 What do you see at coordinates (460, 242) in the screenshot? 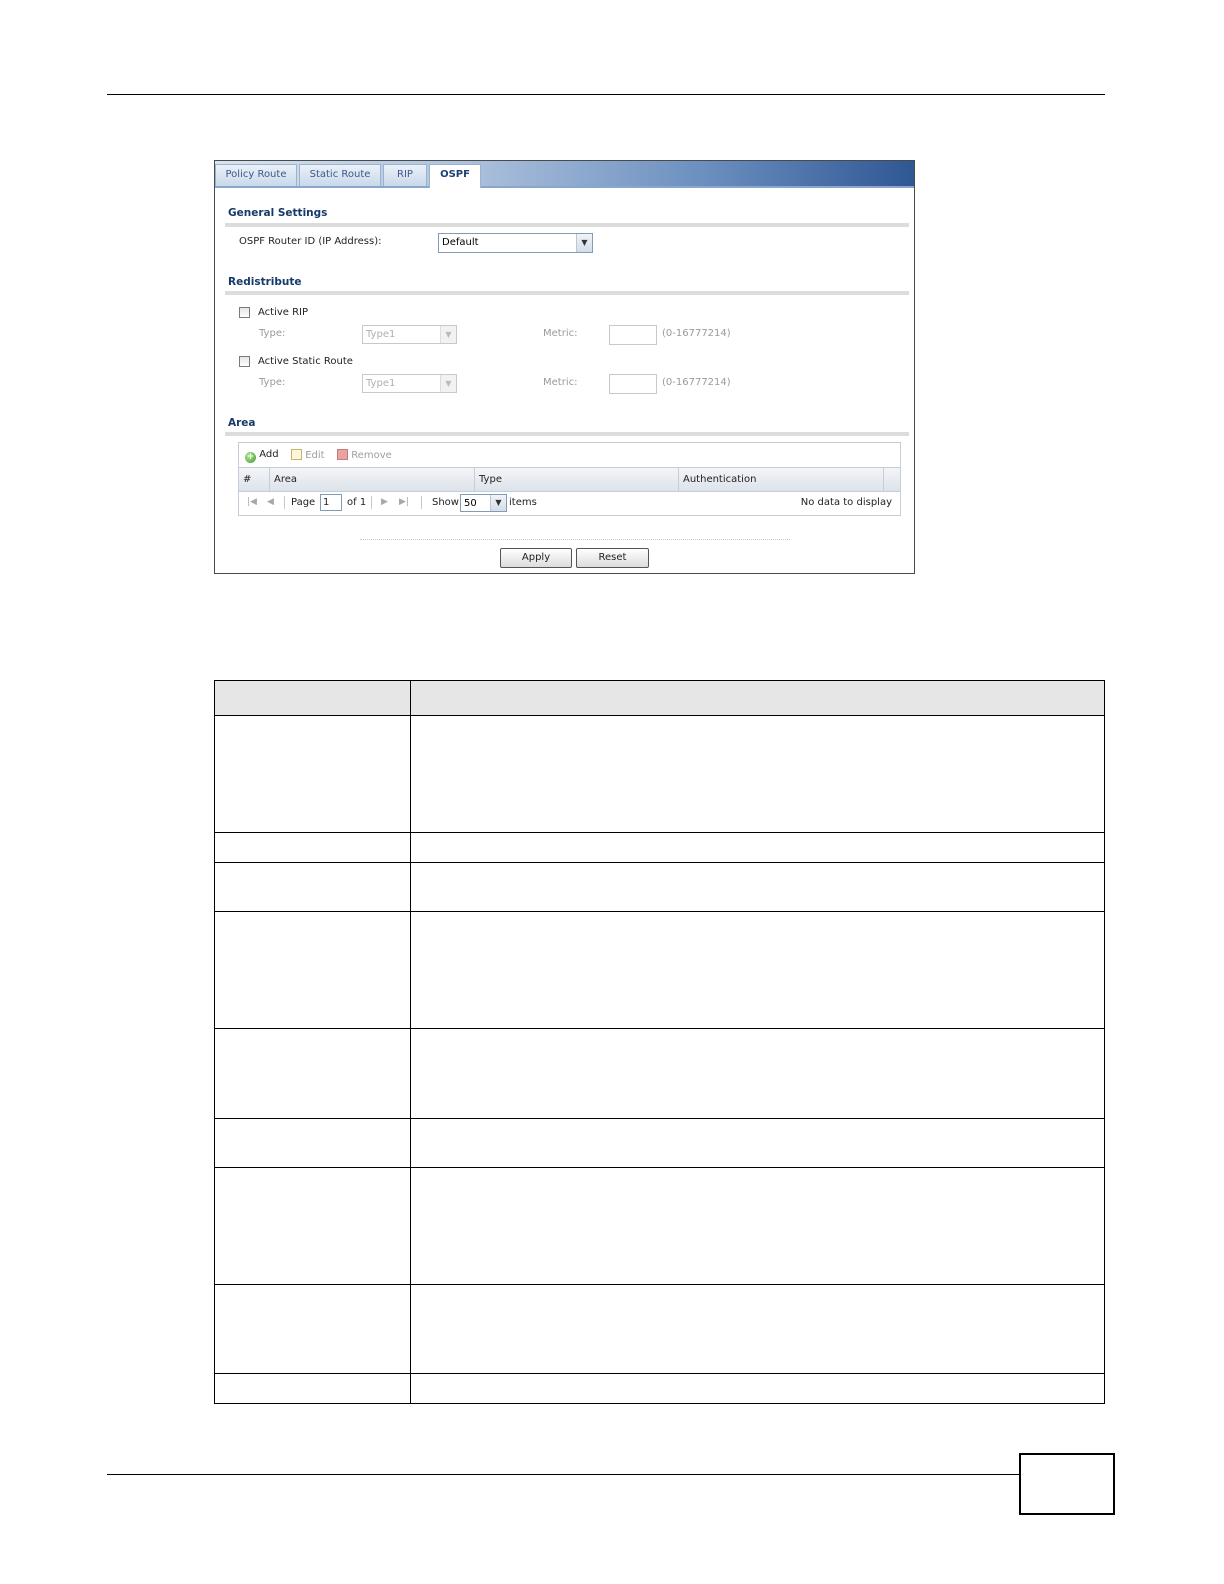
I see `router-id-value: Default` at bounding box center [460, 242].